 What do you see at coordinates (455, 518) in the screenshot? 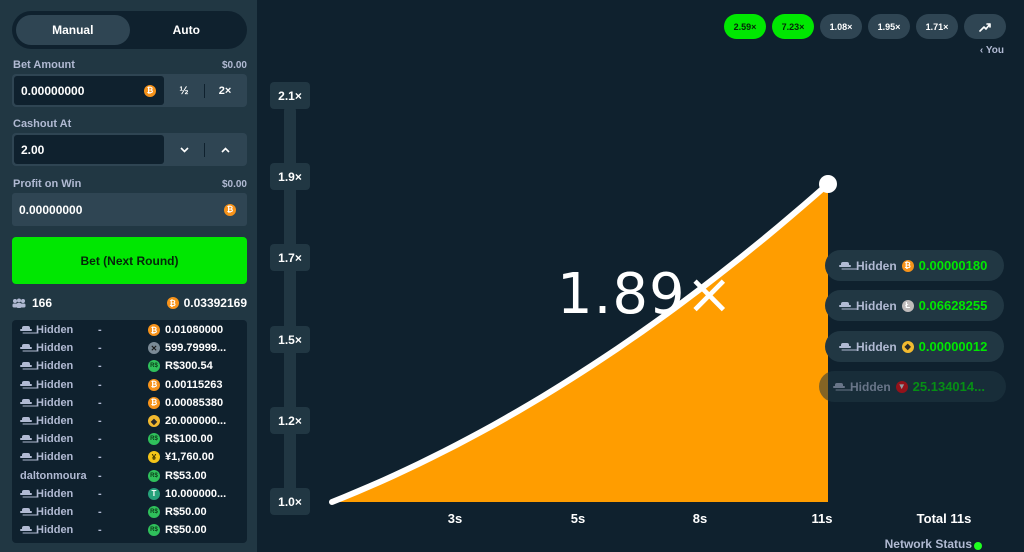
I see `x-tick: 3s` at bounding box center [455, 518].